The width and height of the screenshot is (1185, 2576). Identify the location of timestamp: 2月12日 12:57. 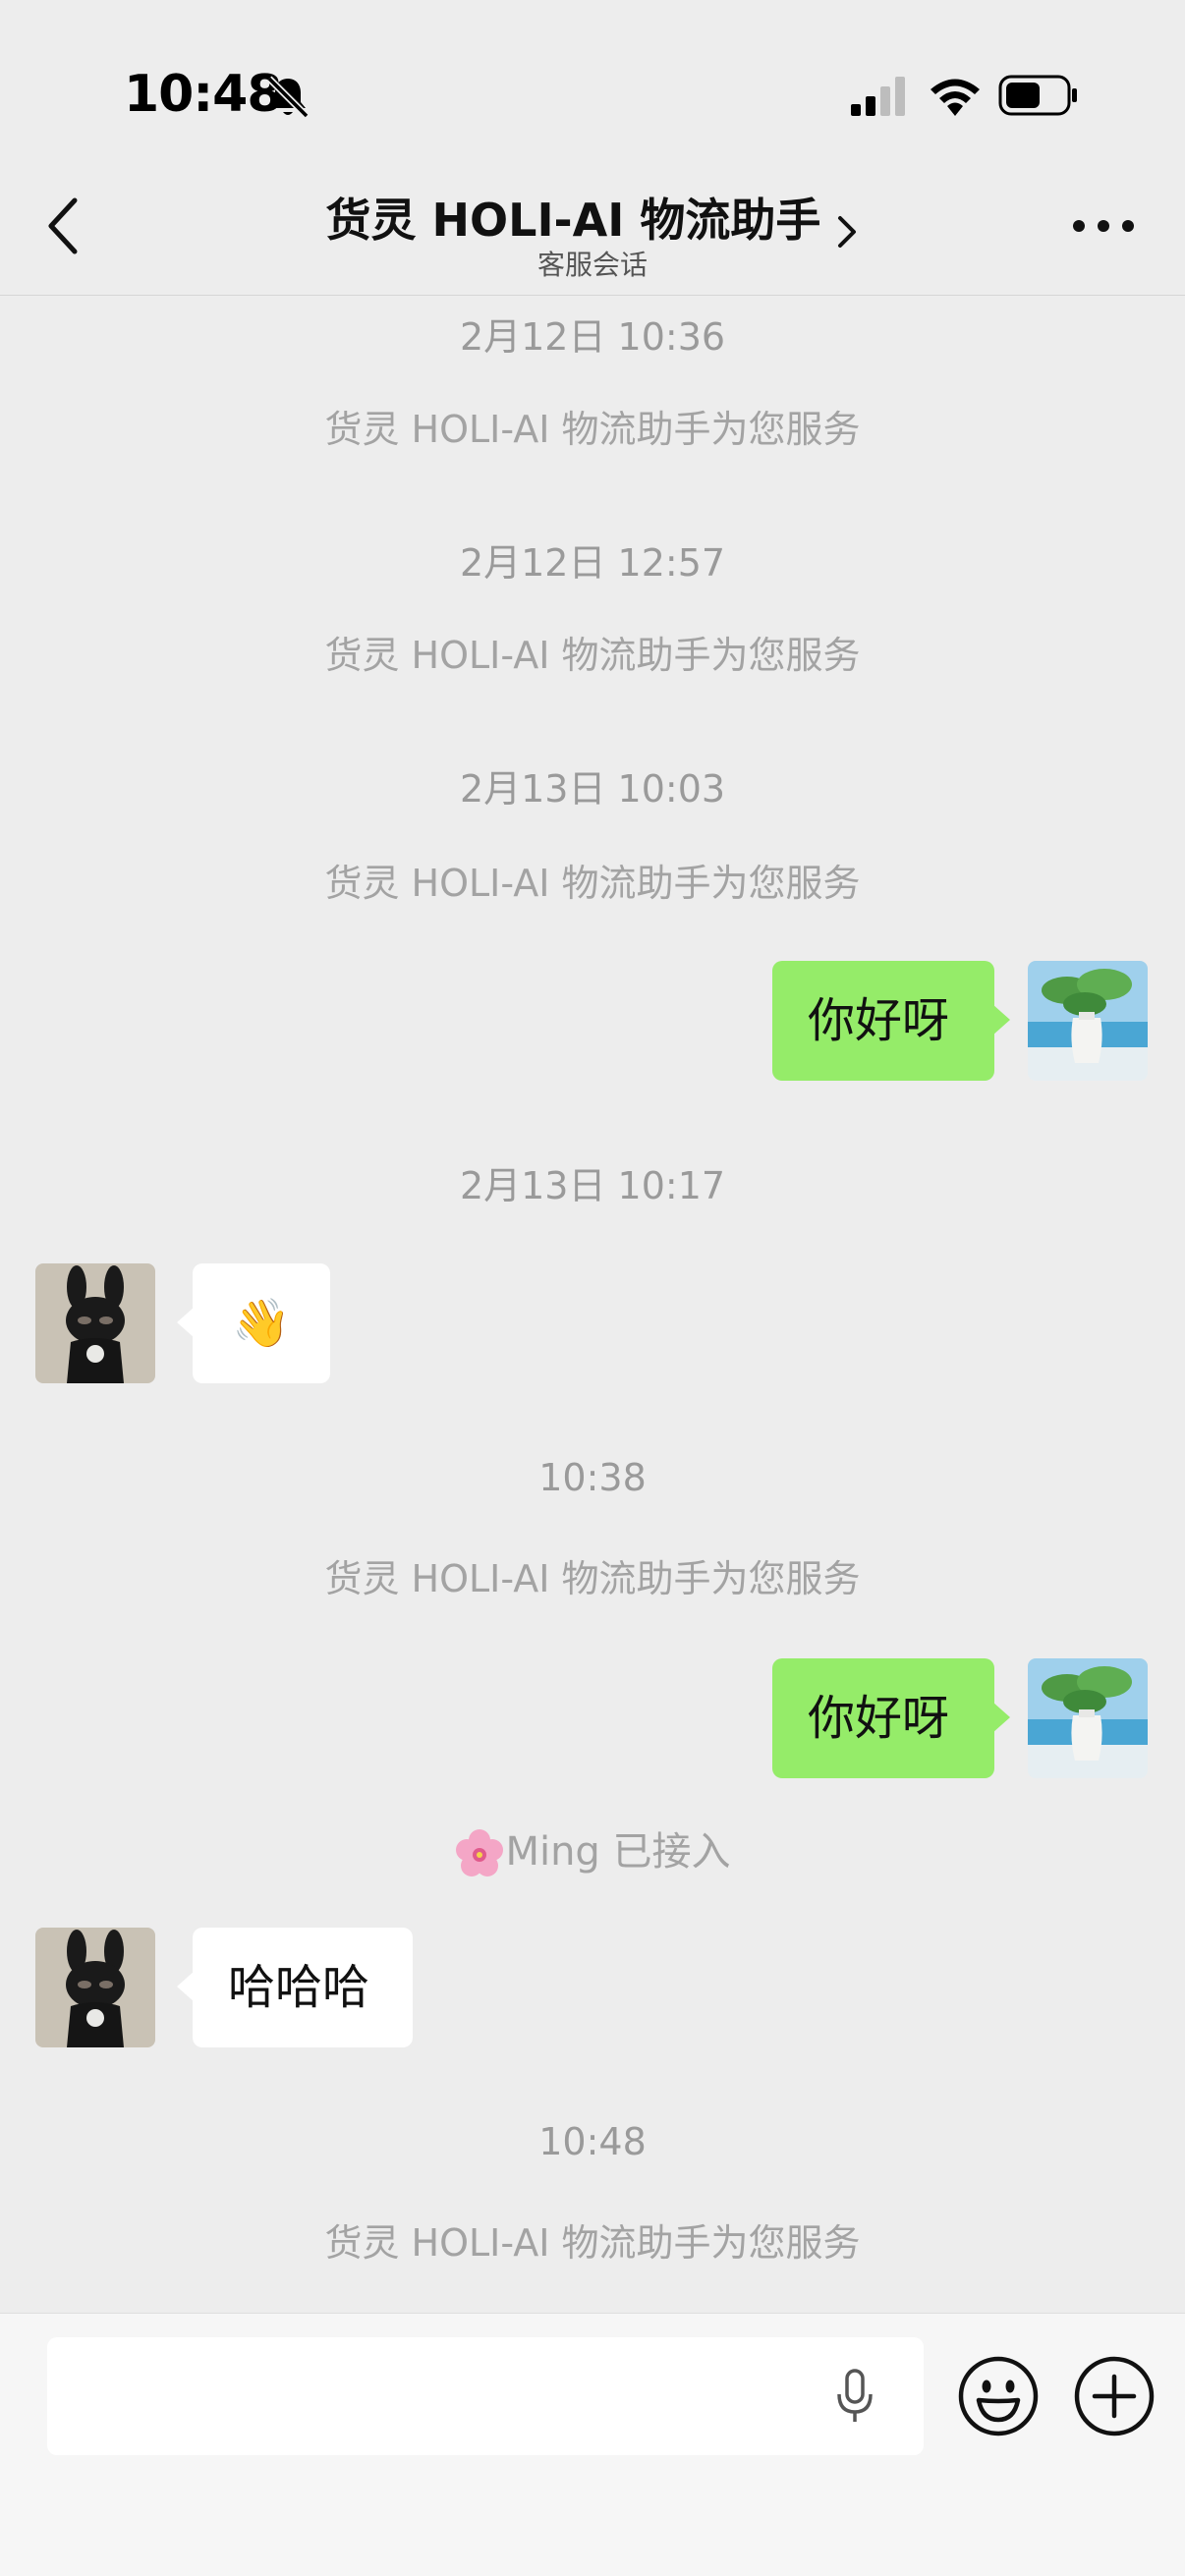
(592, 563).